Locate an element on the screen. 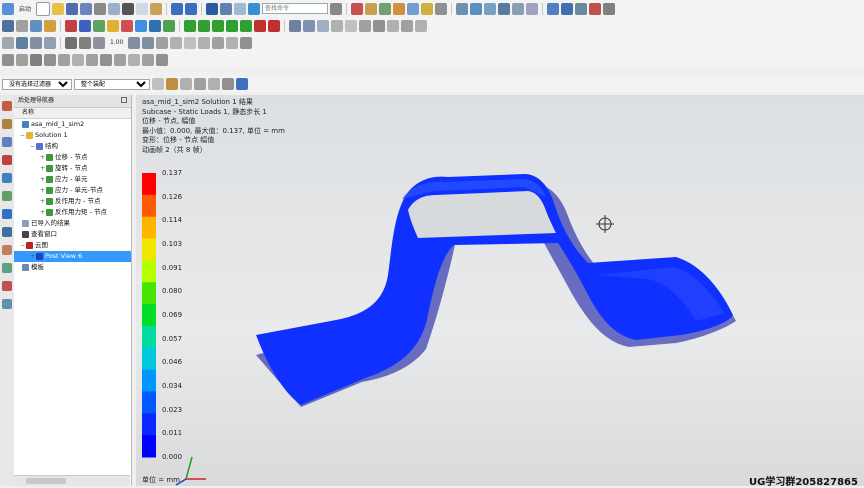  arrow-icon is located at coordinates (155, 25).